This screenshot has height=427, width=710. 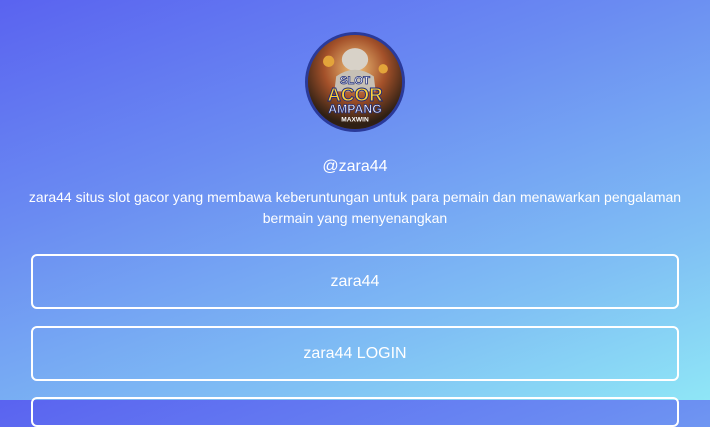 I want to click on logo-text-gampang: AMPANG, so click(x=354, y=109).